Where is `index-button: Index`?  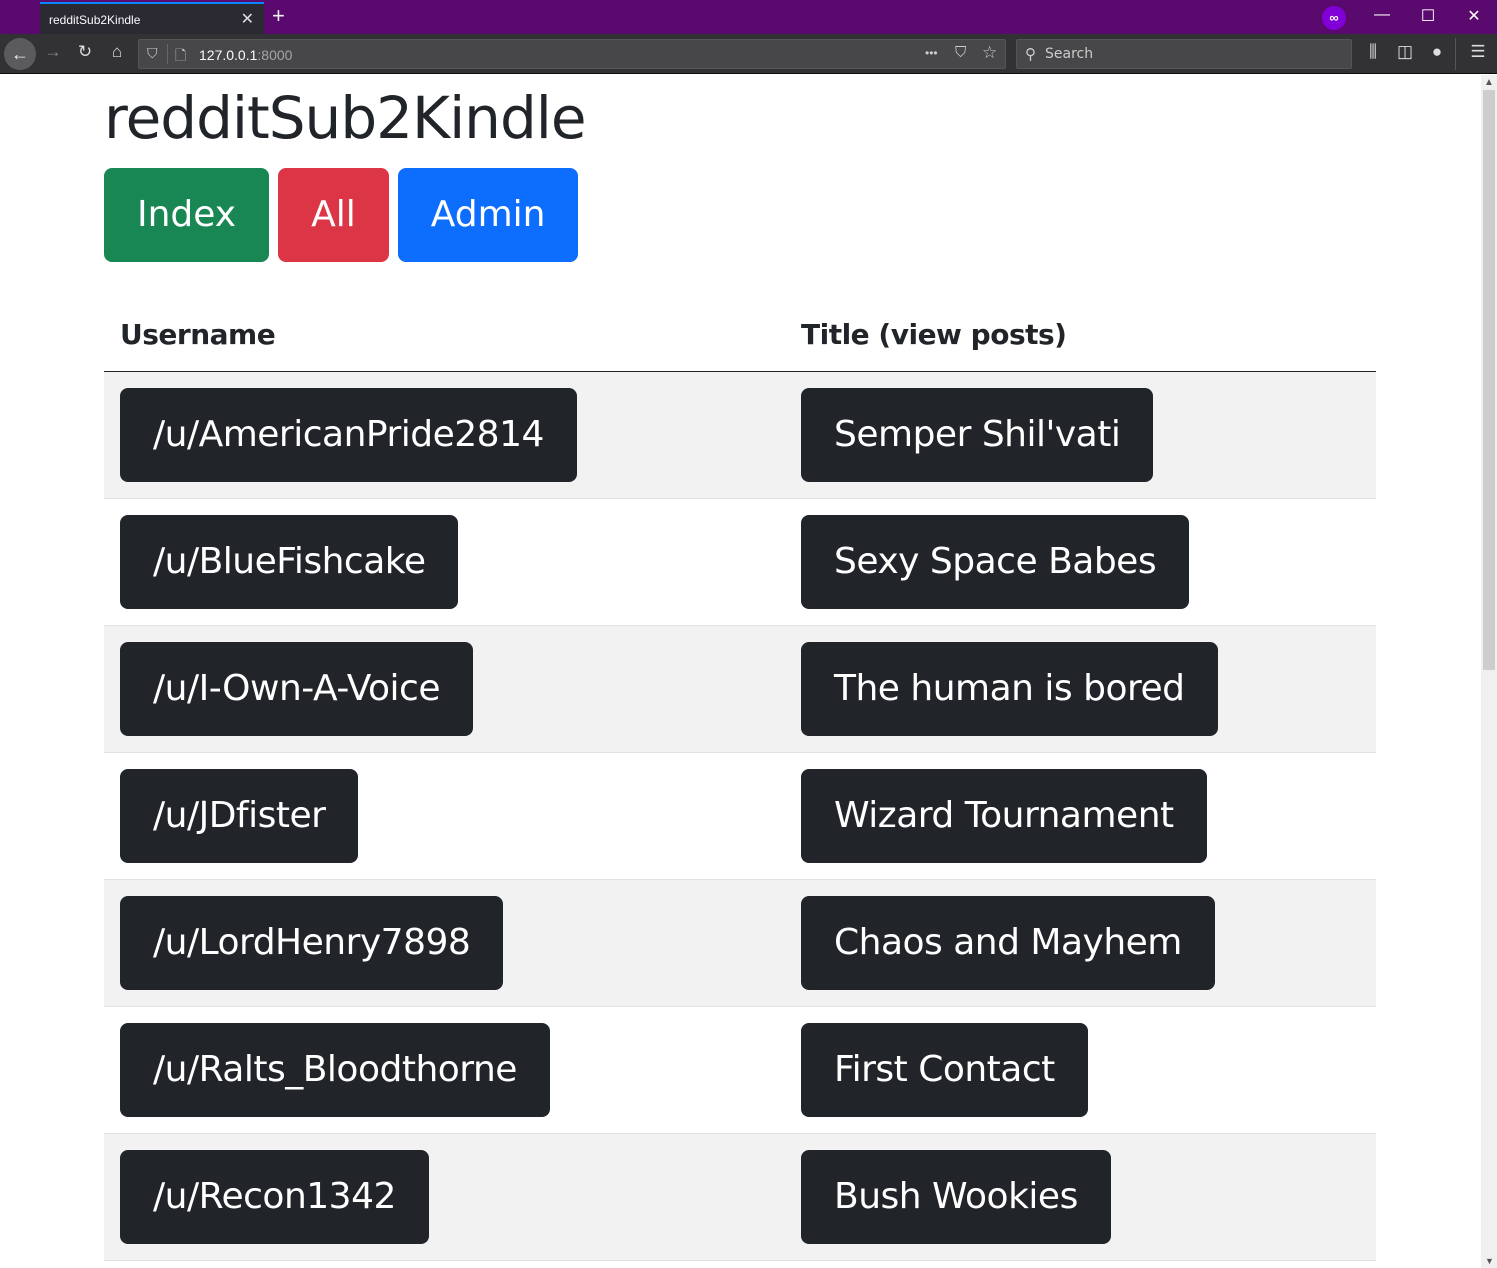
index-button: Index is located at coordinates (187, 215).